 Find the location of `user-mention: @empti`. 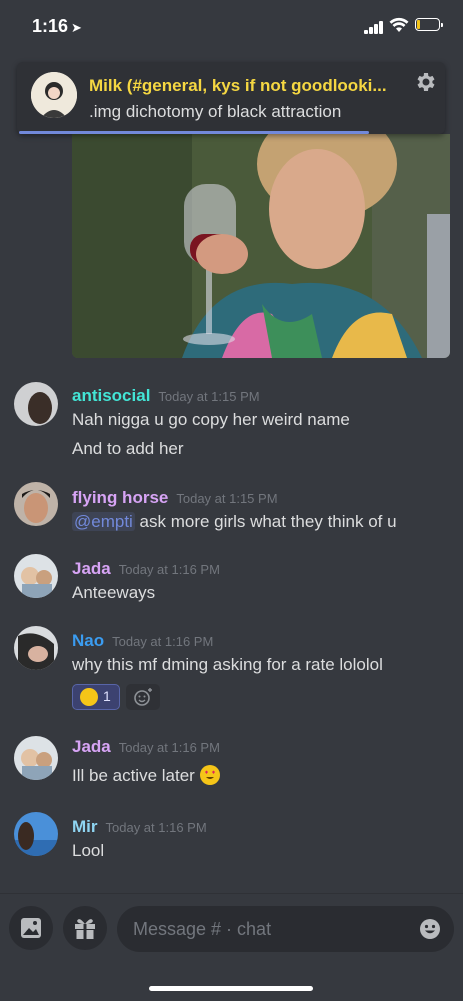

user-mention: @empti is located at coordinates (103, 521).